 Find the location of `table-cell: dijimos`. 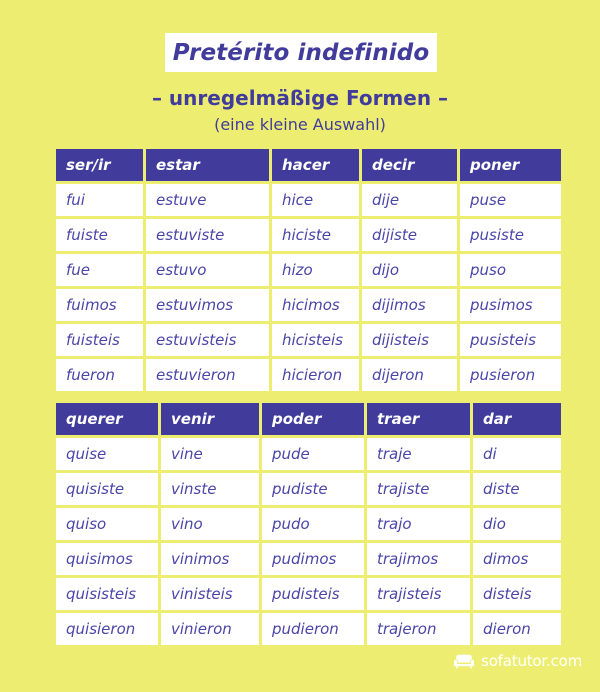

table-cell: dijimos is located at coordinates (409, 305).